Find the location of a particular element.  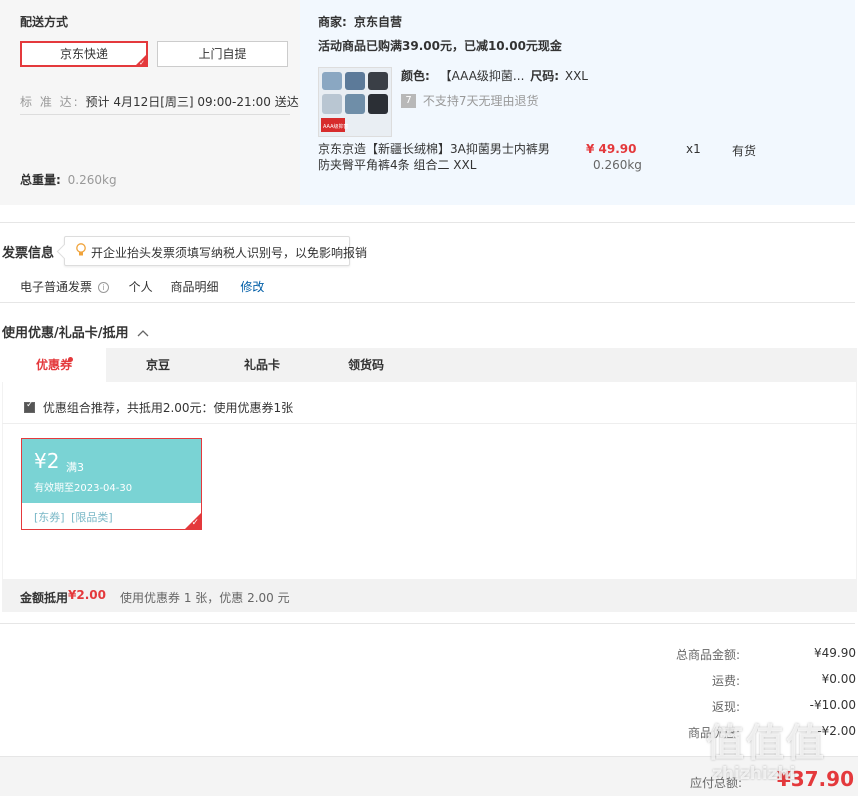

product-name-line1: 京东京造【新疆长绒棉】3A抑菌男士内裤男 is located at coordinates (434, 149).